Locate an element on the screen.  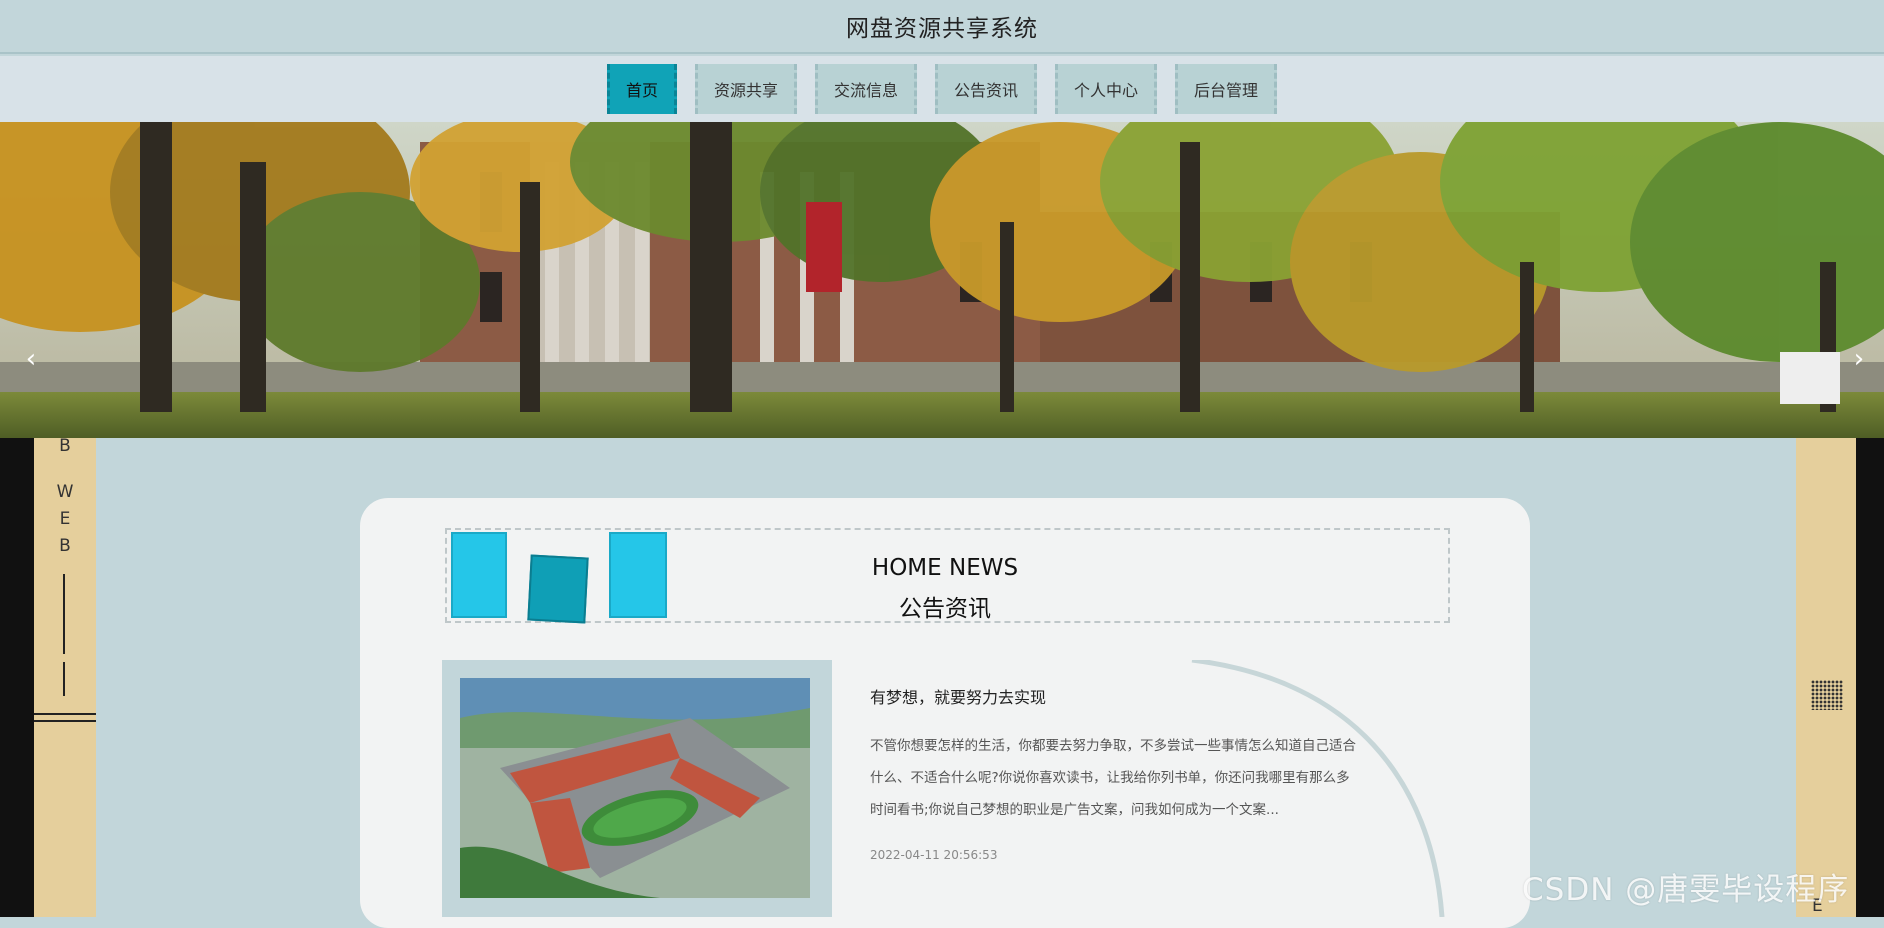
banner-next-button: › is located at coordinates (1859, 359).